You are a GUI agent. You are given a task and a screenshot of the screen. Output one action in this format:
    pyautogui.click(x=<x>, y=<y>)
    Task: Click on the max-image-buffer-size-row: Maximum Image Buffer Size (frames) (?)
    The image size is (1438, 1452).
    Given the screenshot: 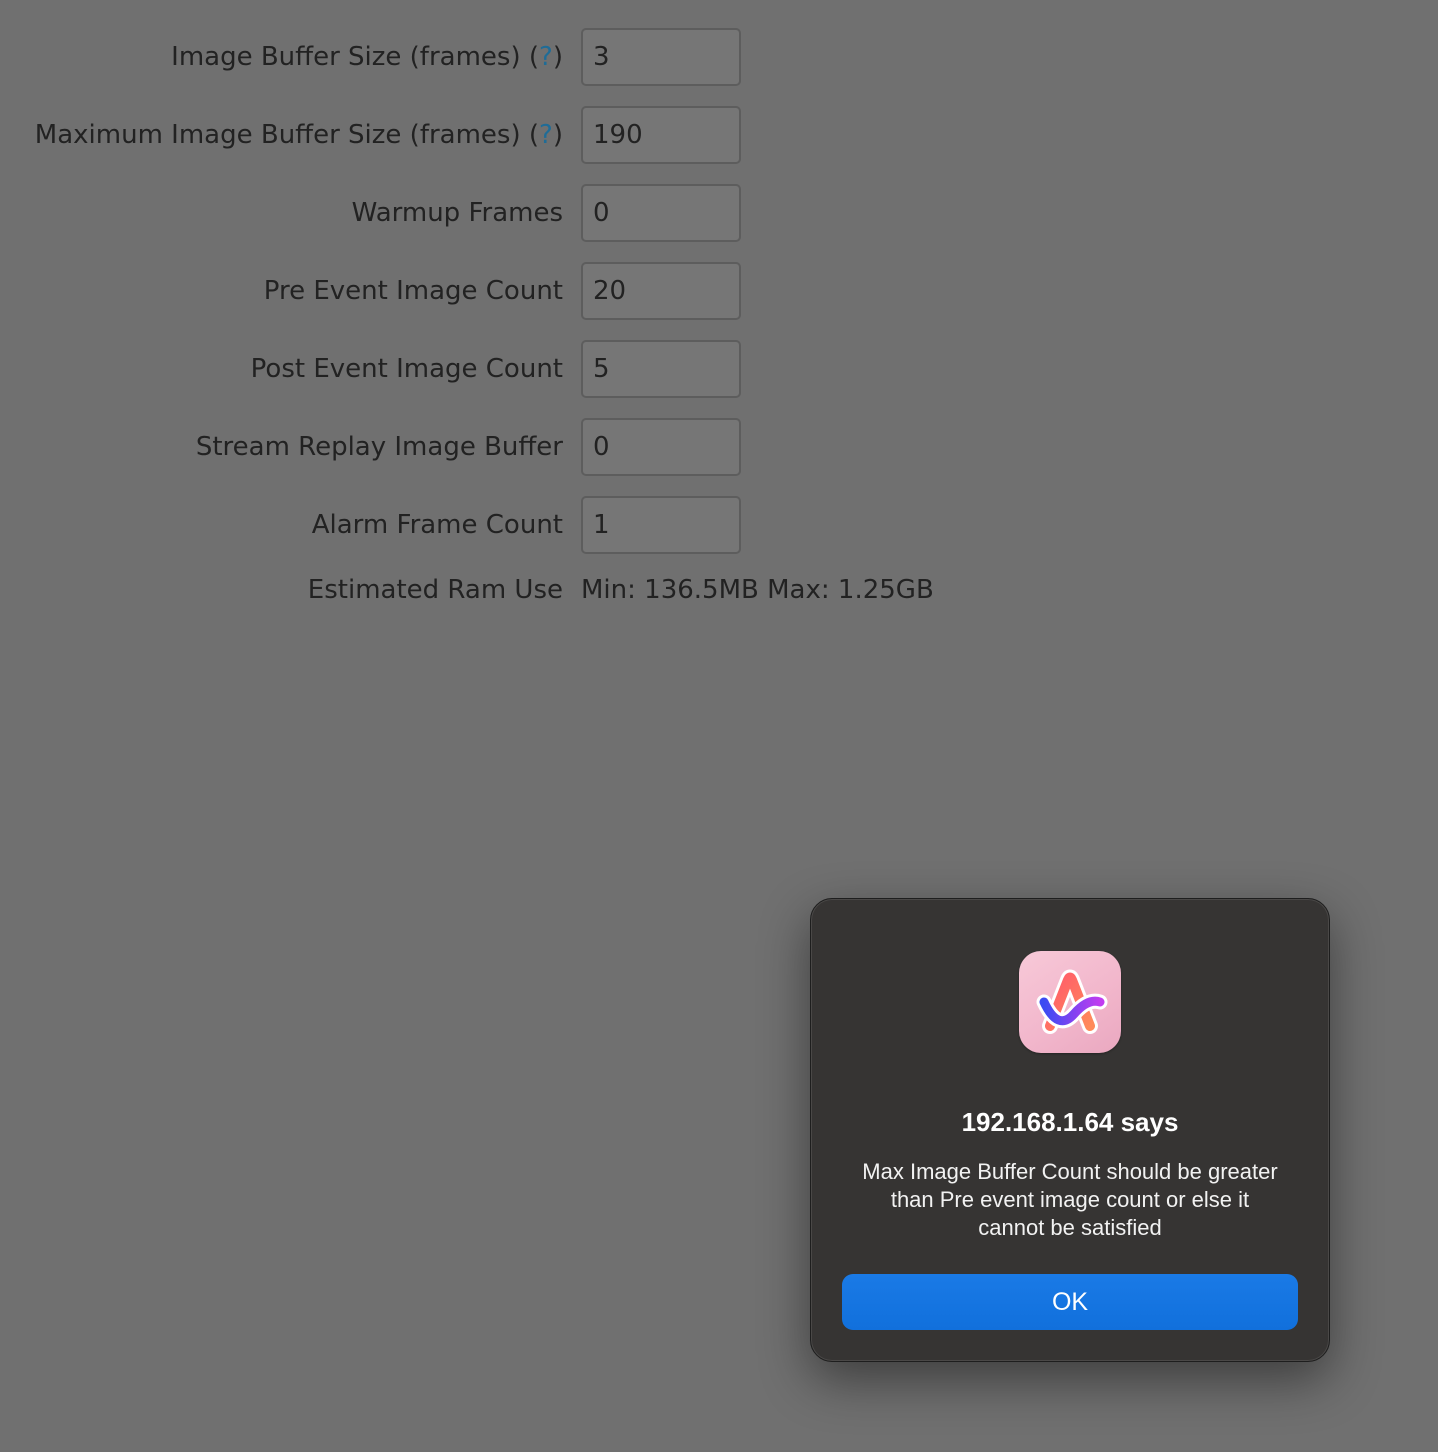 What is the action you would take?
    pyautogui.click(x=500, y=135)
    